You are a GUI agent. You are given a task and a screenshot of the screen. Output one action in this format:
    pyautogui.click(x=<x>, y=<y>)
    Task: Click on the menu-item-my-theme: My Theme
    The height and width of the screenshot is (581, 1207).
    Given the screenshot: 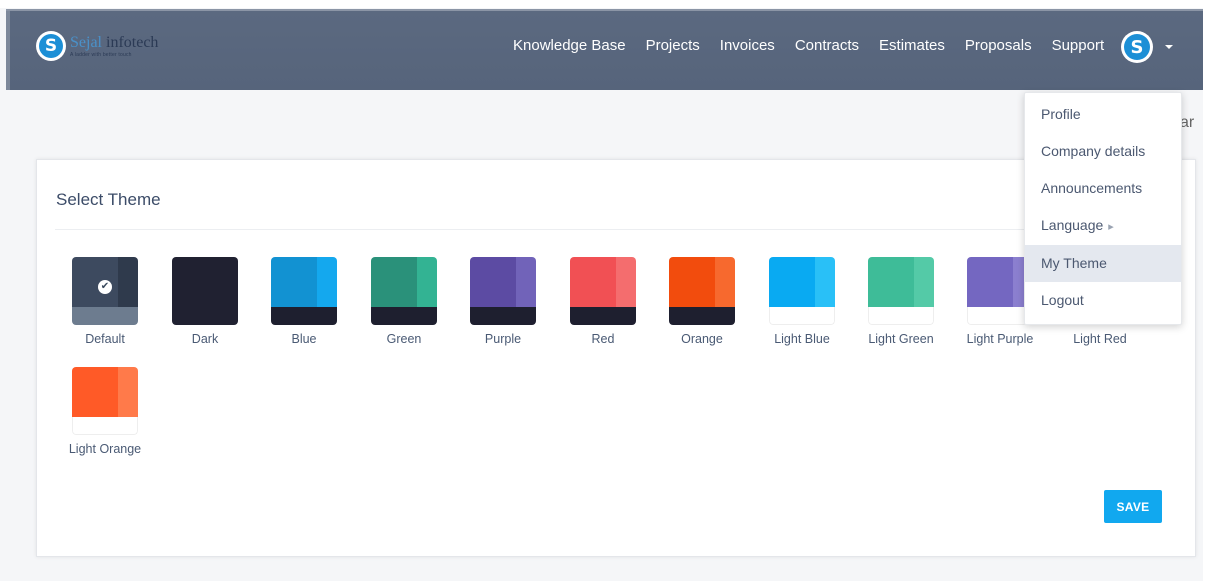 What is the action you would take?
    pyautogui.click(x=1103, y=263)
    